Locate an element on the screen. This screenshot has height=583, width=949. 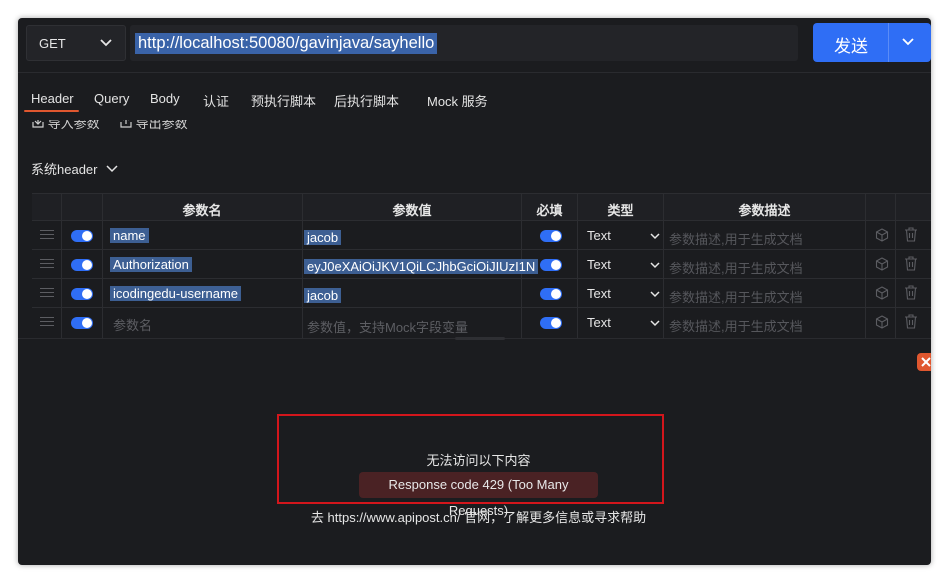
tab-body: Body is located at coordinates (165, 98).